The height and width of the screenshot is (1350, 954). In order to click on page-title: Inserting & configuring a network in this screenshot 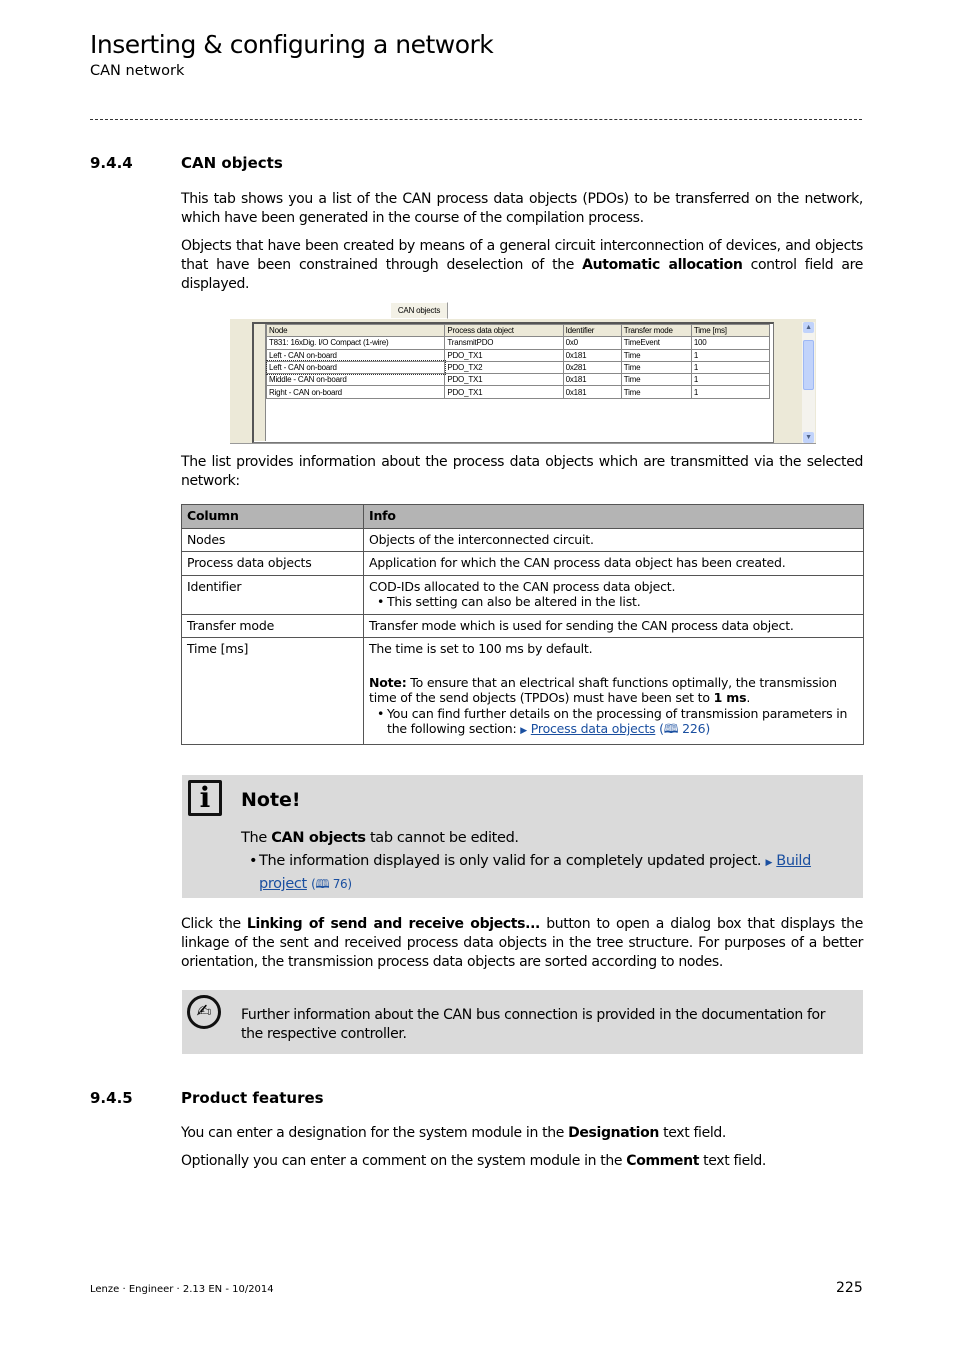, I will do `click(292, 44)`.